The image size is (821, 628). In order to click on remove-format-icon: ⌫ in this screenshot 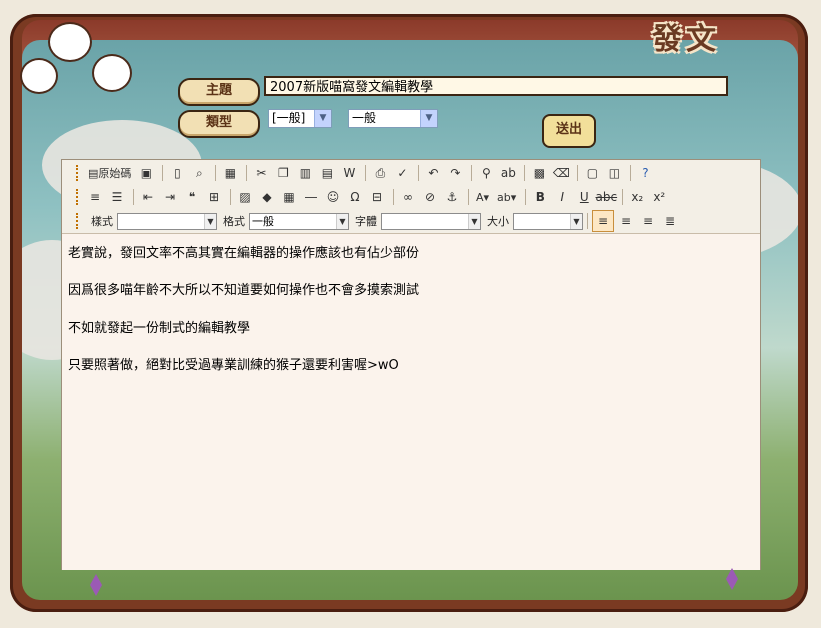, I will do `click(561, 173)`.